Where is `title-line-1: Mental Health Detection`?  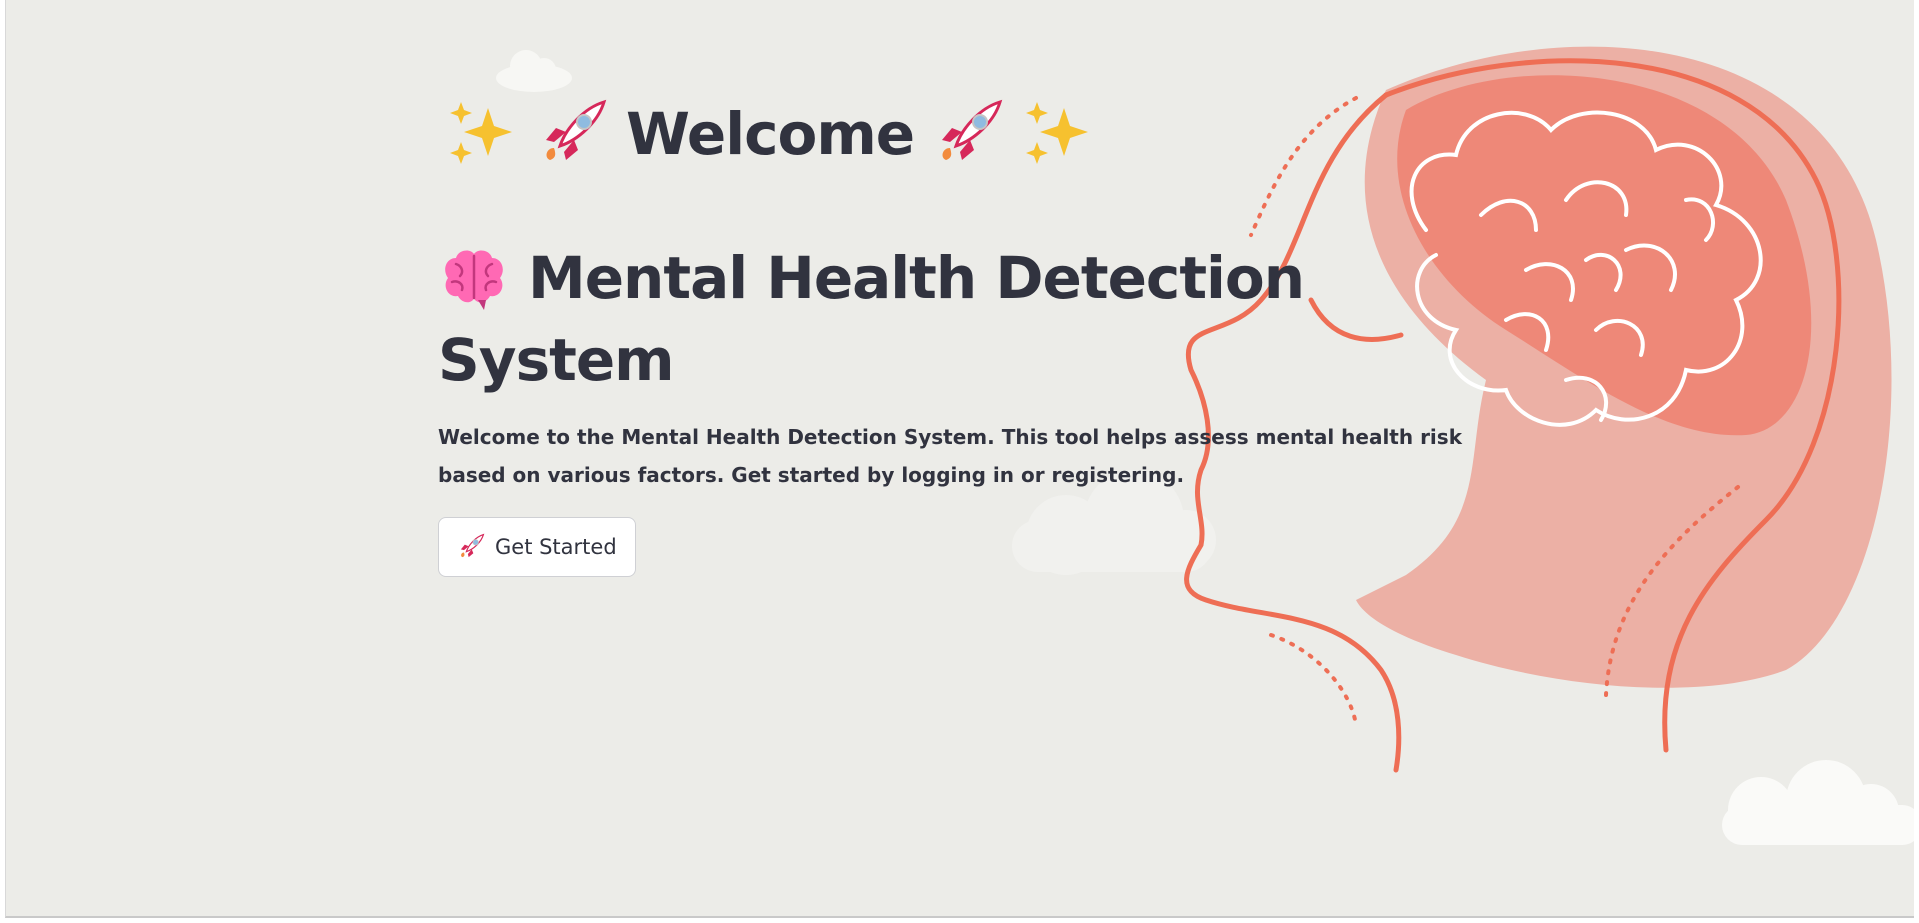
title-line-1: Mental Health Detection is located at coordinates (938, 278).